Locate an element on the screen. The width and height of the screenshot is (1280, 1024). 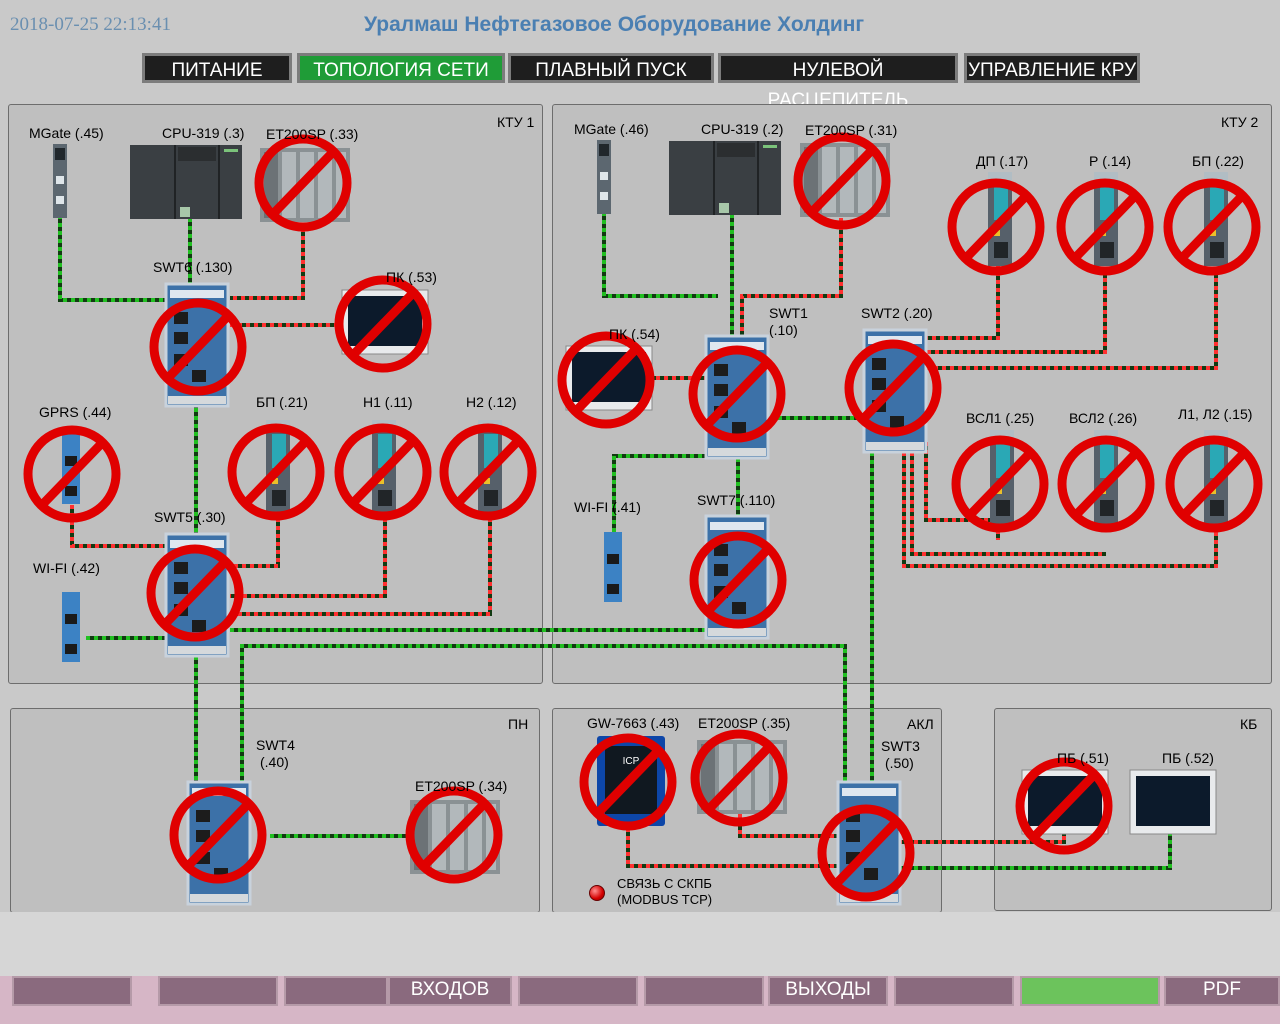
label-mgate-46: MGate (.46) is located at coordinates (611, 129).